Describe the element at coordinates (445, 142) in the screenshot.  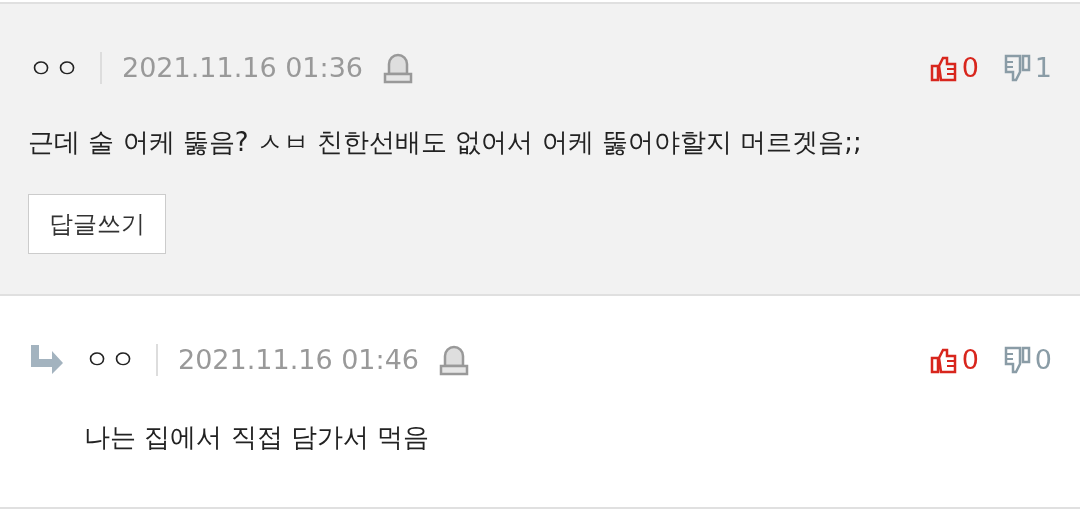
I see `comment-text: 근데 술 어케 뚫음? ㅅㅂ 친한선배도 없어서 어케 뚫어야할지 머르겟음;;` at that location.